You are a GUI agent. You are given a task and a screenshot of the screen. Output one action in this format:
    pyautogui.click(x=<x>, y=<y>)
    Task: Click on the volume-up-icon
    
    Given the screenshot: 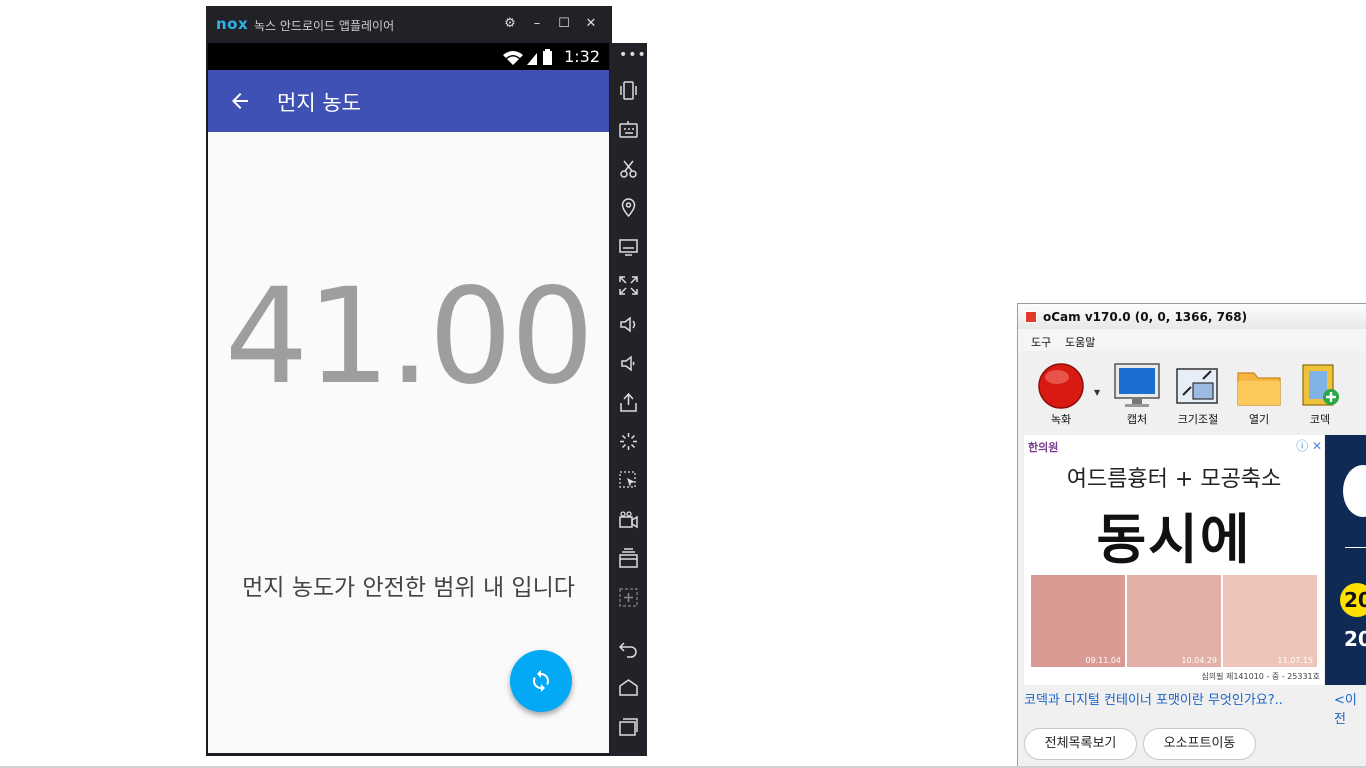 What is the action you would take?
    pyautogui.click(x=628, y=324)
    